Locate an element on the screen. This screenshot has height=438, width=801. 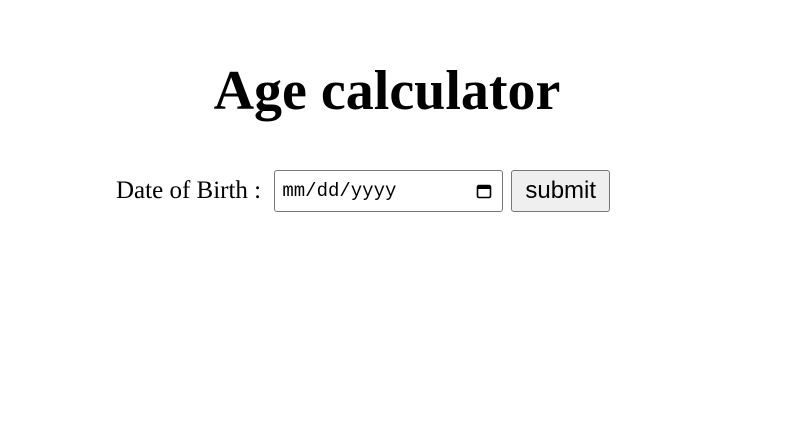
date-of-birth-input: mm/dd/yyyy is located at coordinates (389, 191).